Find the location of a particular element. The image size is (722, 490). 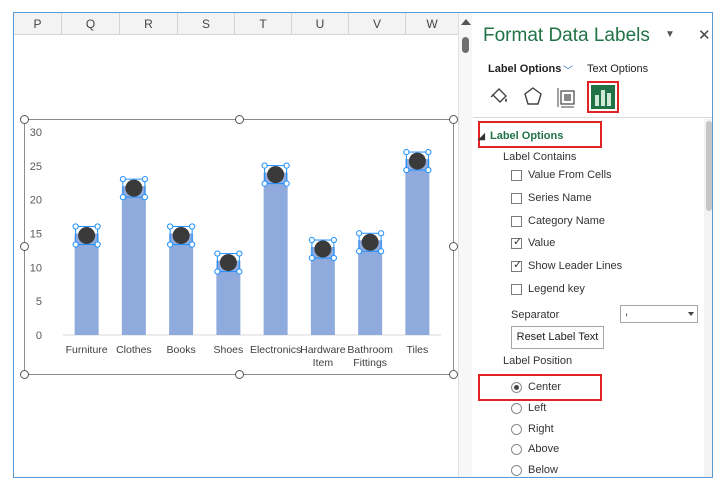

radio-label: Below is located at coordinates (543, 470).